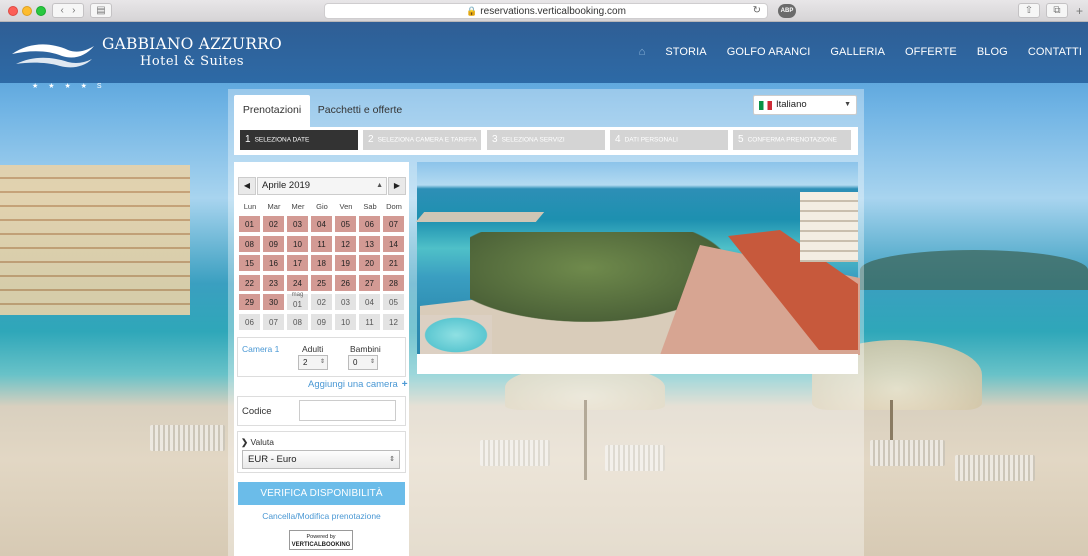  I want to click on logo-subtitle: Hotel & Suites, so click(192, 61).